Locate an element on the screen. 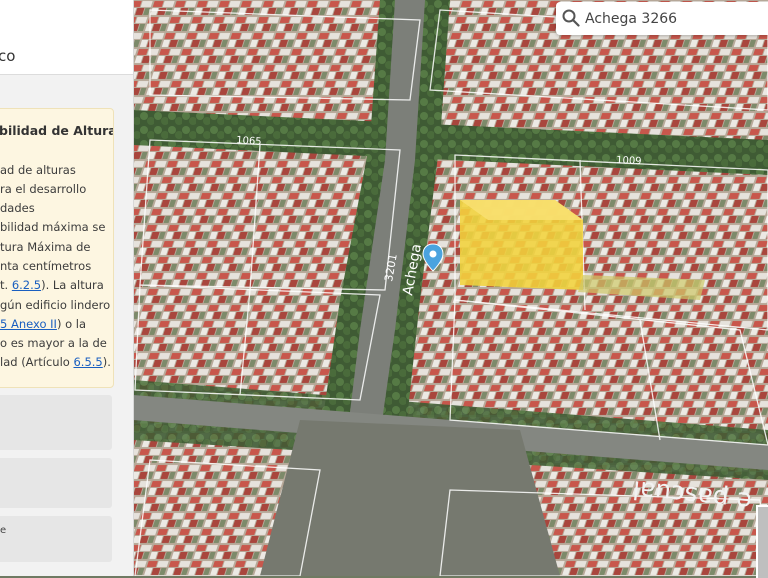 The height and width of the screenshot is (578, 768). card-line: dades is located at coordinates (17, 208).